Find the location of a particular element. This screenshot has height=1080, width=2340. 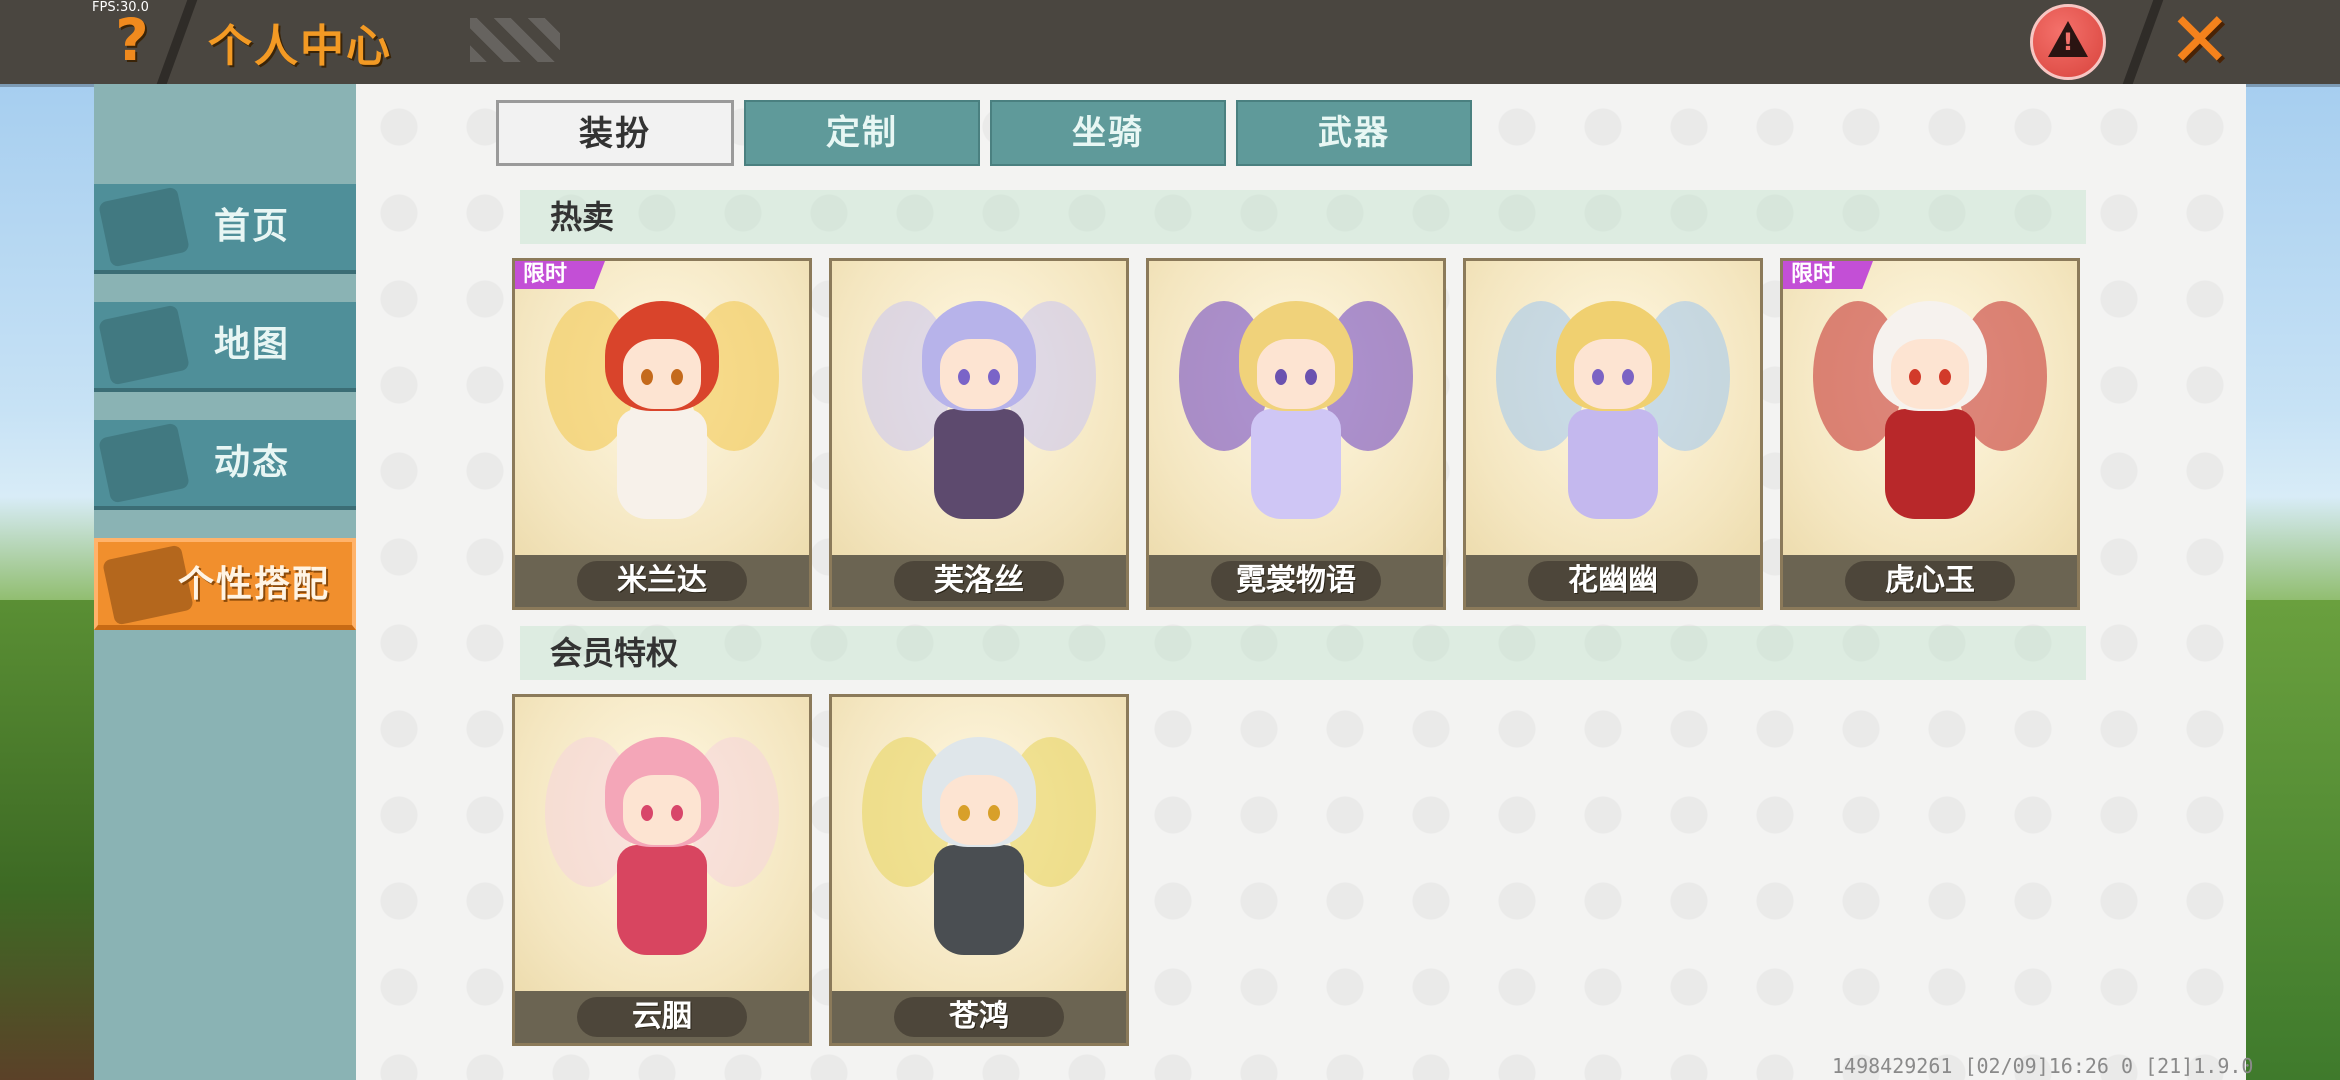

sidebar-item-outfit: 个性搭配 is located at coordinates (225, 584).